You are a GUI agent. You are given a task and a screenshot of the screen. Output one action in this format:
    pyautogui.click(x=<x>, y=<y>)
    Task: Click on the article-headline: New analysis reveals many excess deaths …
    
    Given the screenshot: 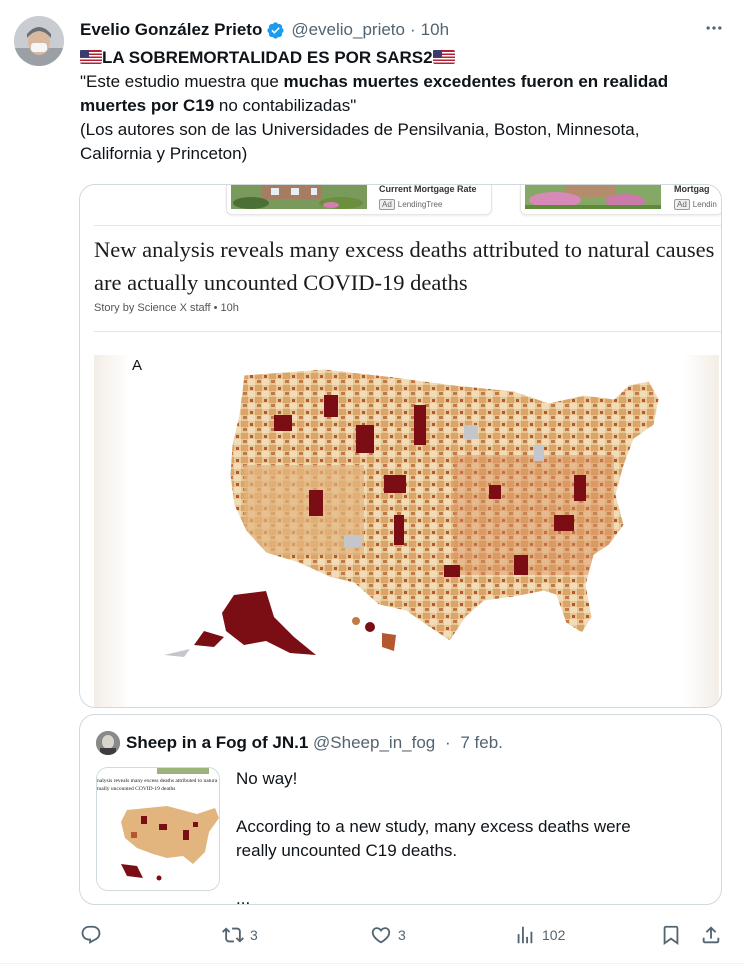 What is the action you would take?
    pyautogui.click(x=404, y=266)
    